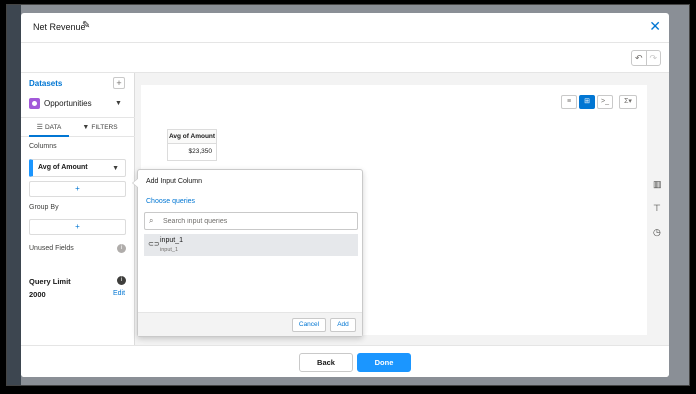 The image size is (696, 394). I want to click on tab-data: ☰ DATA, so click(49, 127).